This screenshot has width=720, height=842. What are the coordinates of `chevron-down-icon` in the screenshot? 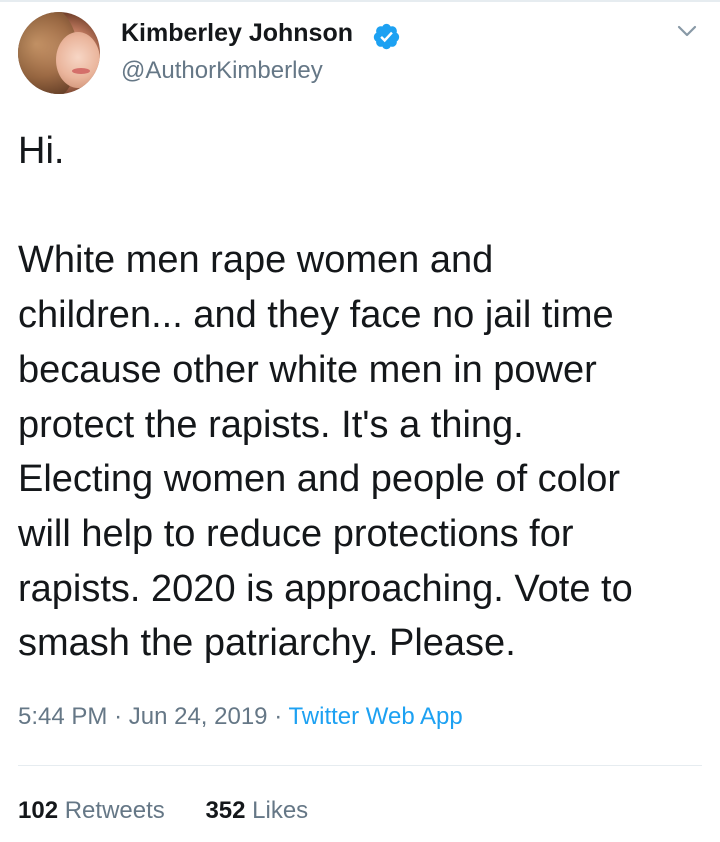 It's located at (687, 31).